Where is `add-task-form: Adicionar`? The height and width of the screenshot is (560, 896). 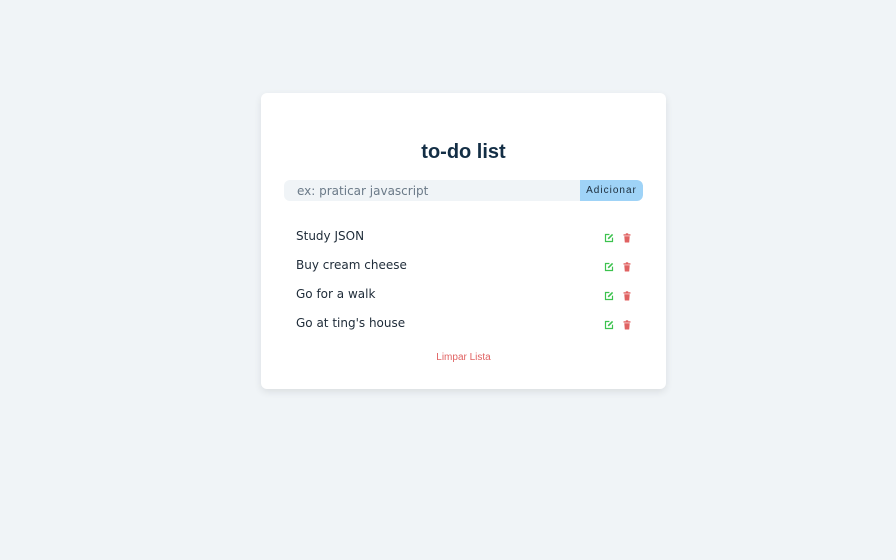 add-task-form: Adicionar is located at coordinates (463, 190).